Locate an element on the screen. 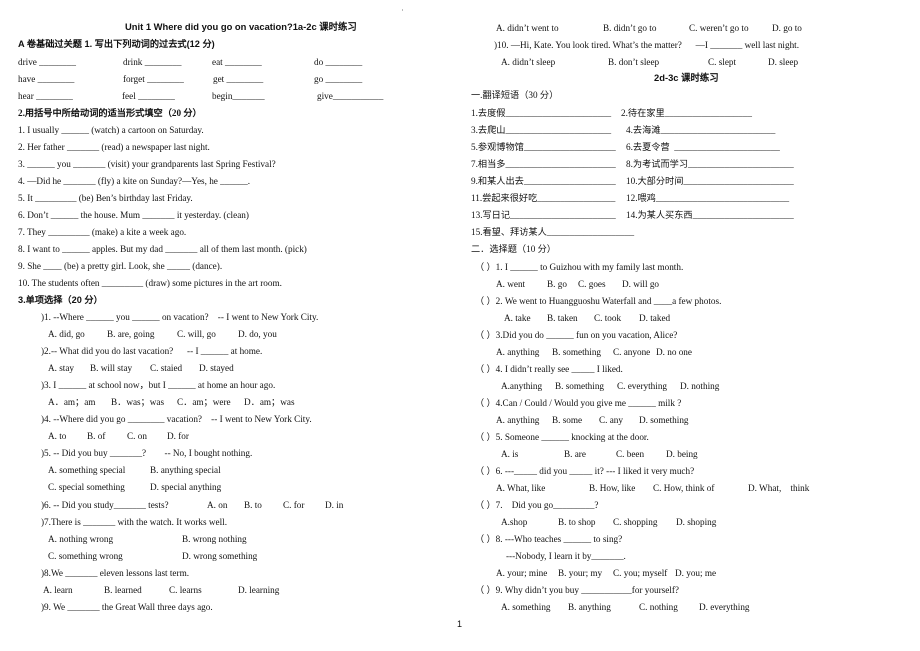 This screenshot has height=651, width=920. answer-option: B. are is located at coordinates (575, 454).